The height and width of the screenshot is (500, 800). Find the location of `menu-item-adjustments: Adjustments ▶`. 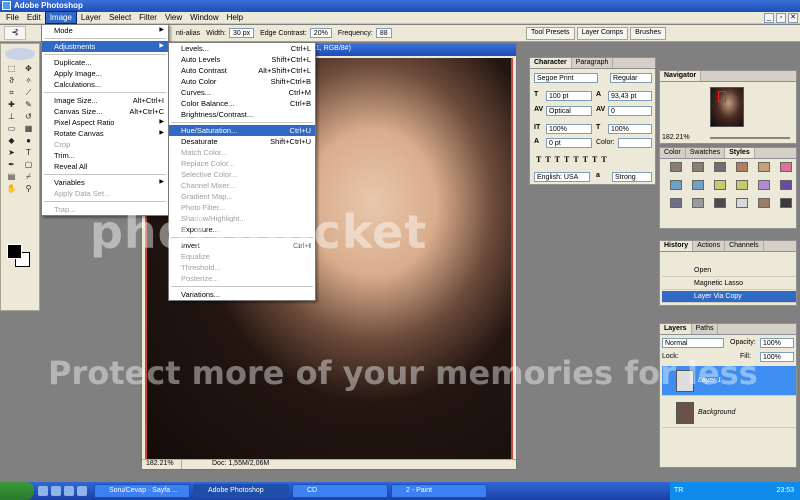

menu-item-adjustments: Adjustments ▶ is located at coordinates (105, 46).